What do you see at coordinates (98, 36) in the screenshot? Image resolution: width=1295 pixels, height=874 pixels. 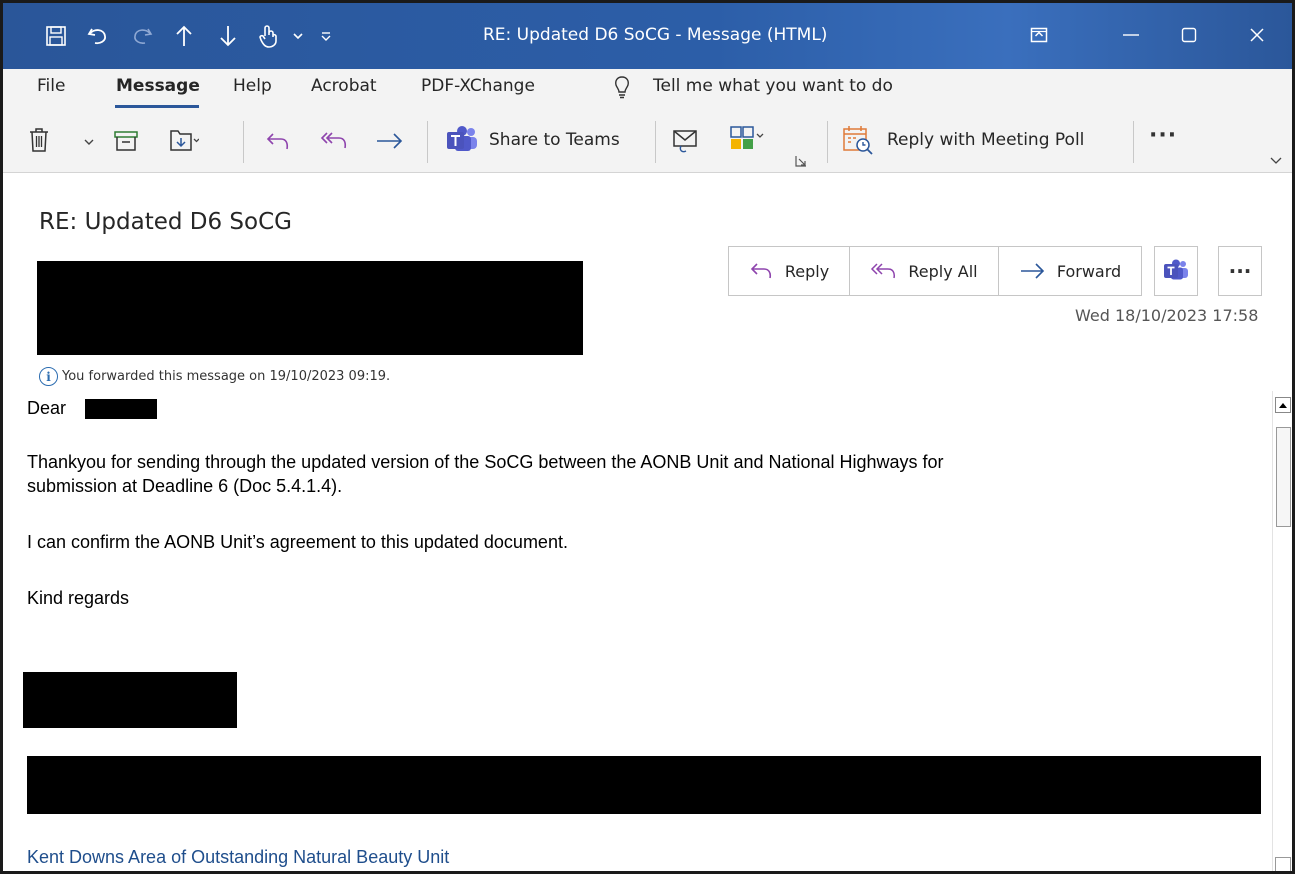 I see `undo-icon` at bounding box center [98, 36].